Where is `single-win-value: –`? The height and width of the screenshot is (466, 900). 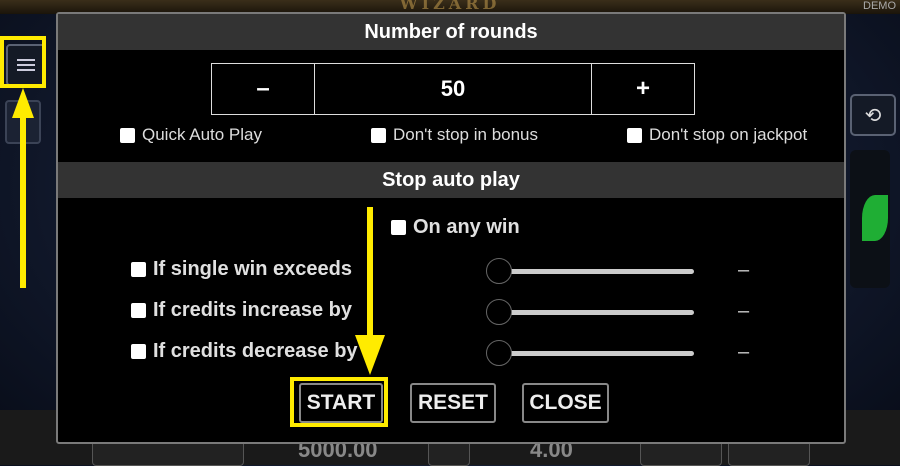 single-win-value: – is located at coordinates (744, 270).